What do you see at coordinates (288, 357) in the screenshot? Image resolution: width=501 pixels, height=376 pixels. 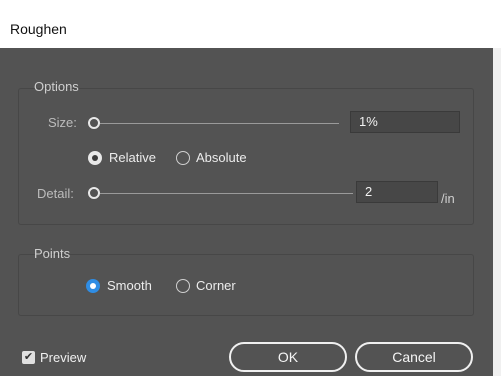 I see `ok-button: OK` at bounding box center [288, 357].